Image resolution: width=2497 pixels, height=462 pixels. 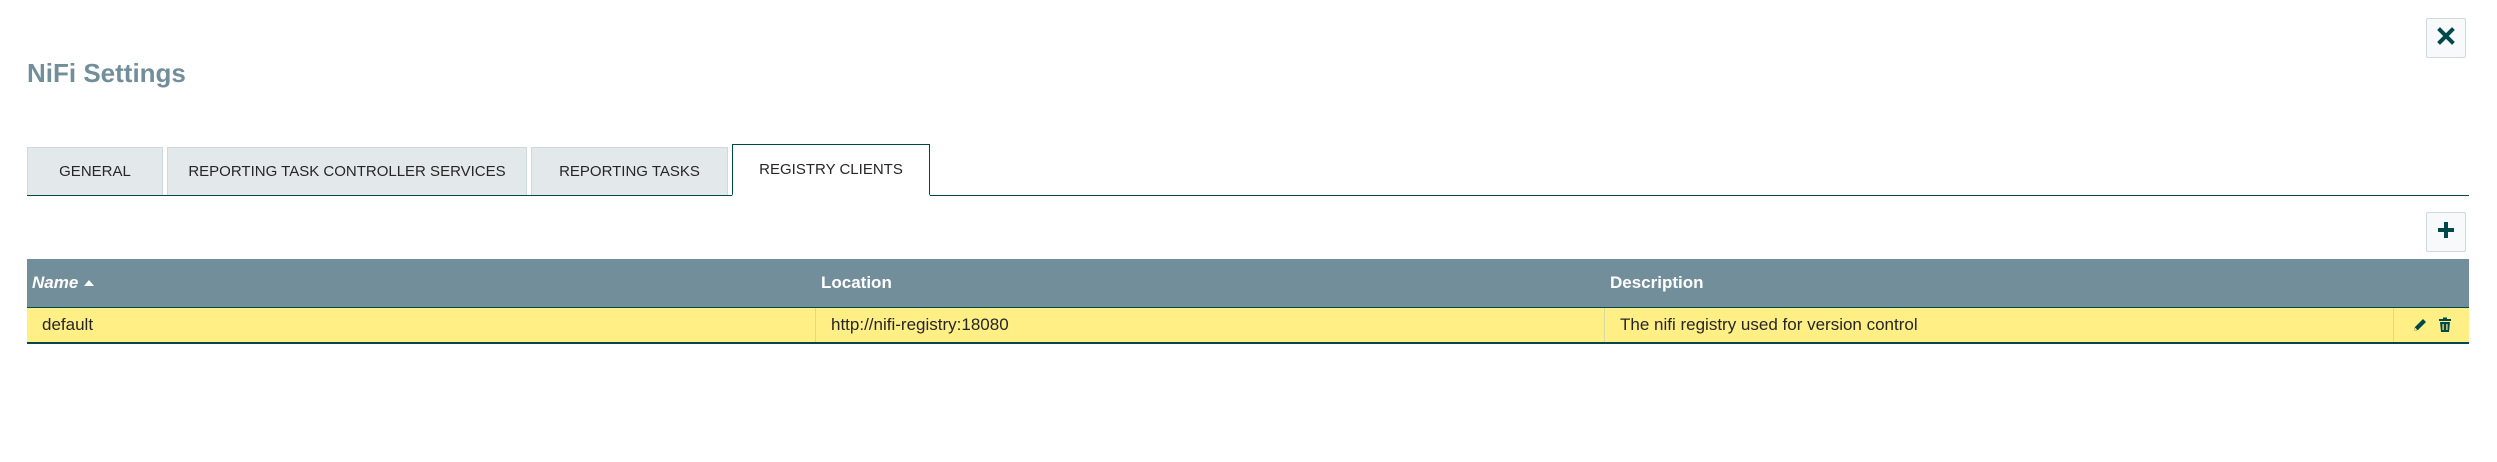 I want to click on add-registry-client-button, so click(x=2446, y=232).